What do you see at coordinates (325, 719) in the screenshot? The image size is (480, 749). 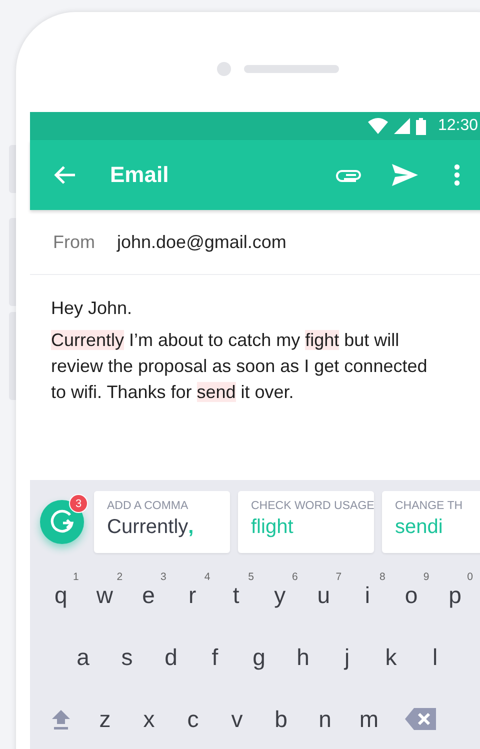 I see `keyboard-key: n` at bounding box center [325, 719].